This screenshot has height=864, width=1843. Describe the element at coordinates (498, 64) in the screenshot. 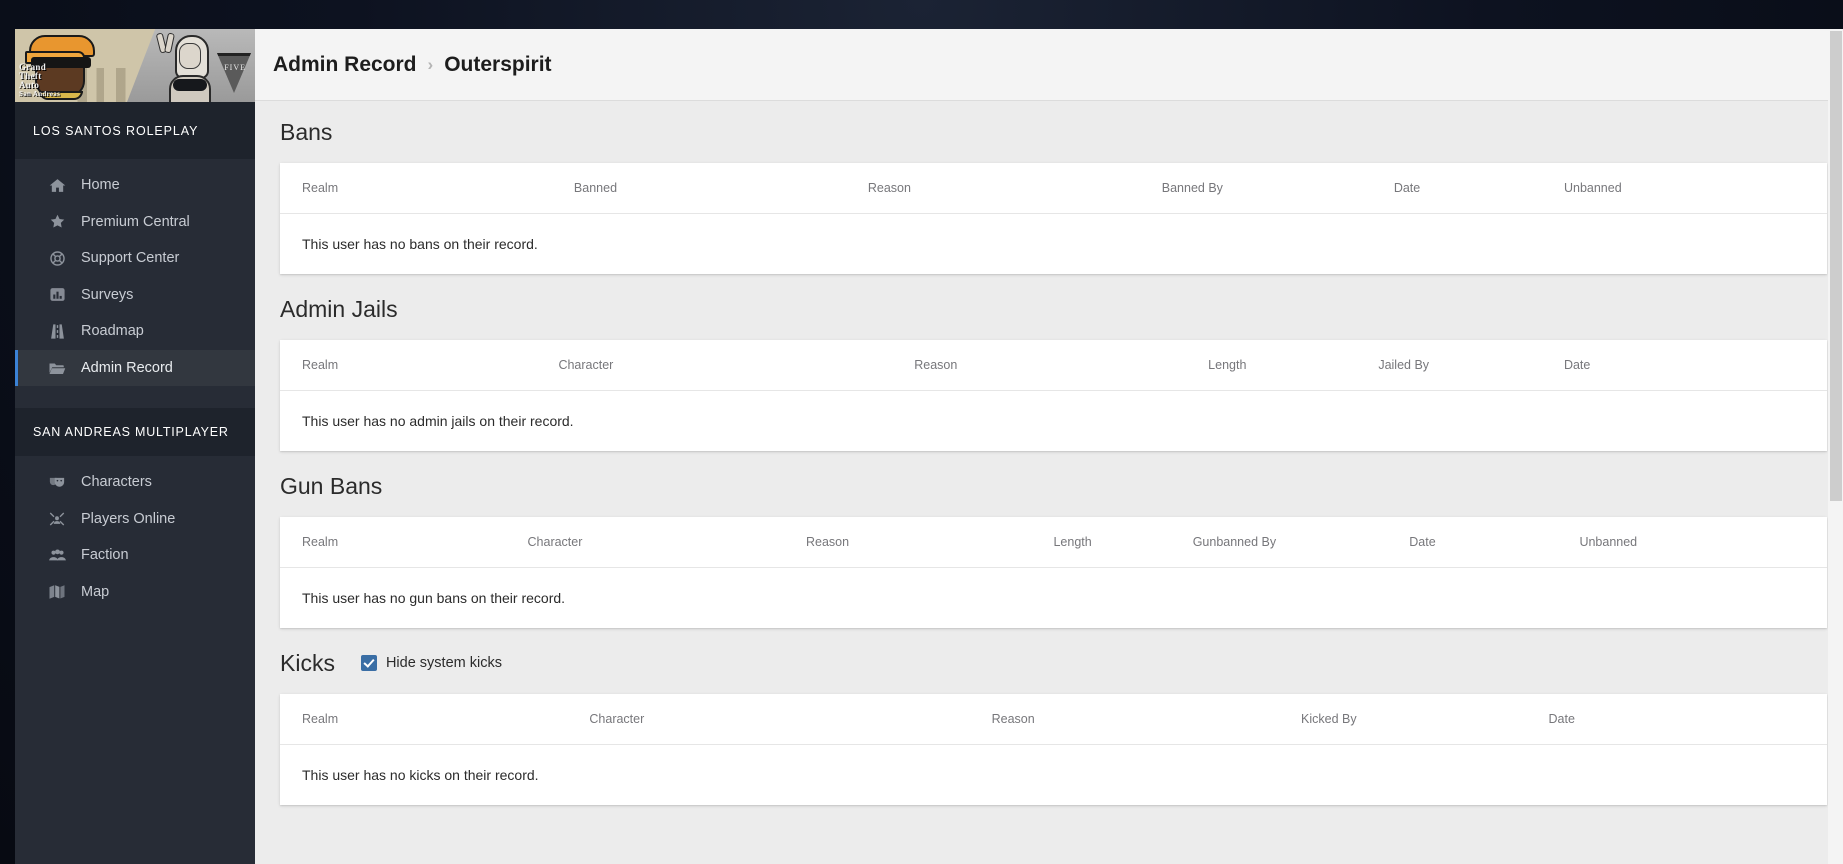

I see `breadcrumb-current: Outerspirit` at that location.